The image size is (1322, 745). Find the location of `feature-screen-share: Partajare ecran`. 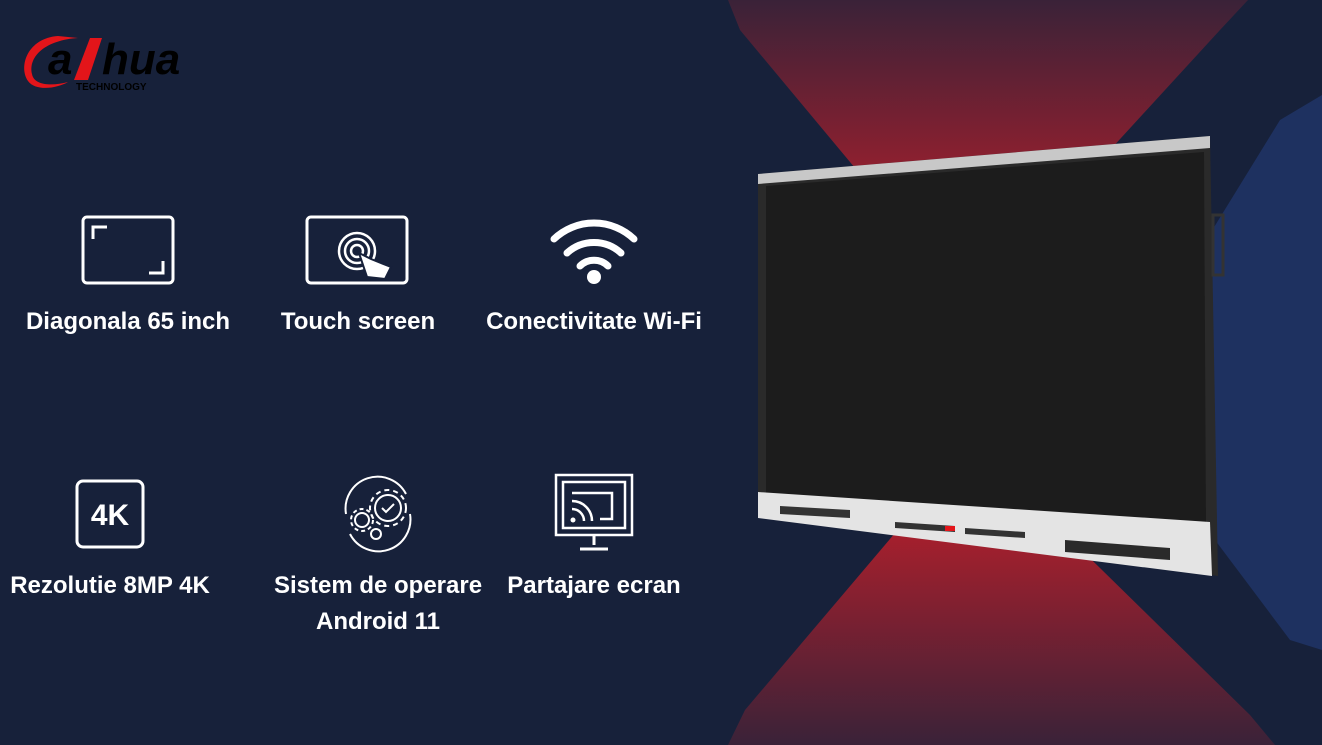

feature-screen-share: Partajare ecran is located at coordinates (594, 538).